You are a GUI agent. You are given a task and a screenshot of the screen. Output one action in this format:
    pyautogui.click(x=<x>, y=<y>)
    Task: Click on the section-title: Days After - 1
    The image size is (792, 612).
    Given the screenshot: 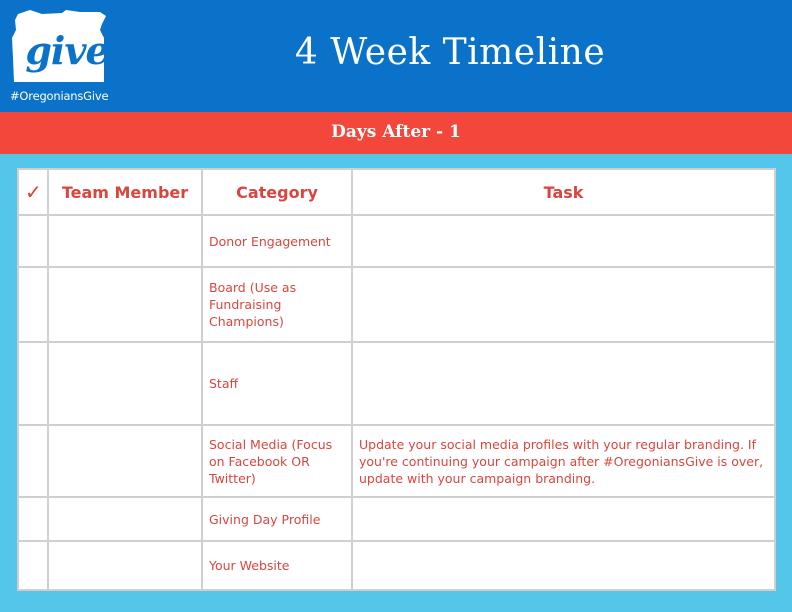 What is the action you would take?
    pyautogui.click(x=396, y=132)
    